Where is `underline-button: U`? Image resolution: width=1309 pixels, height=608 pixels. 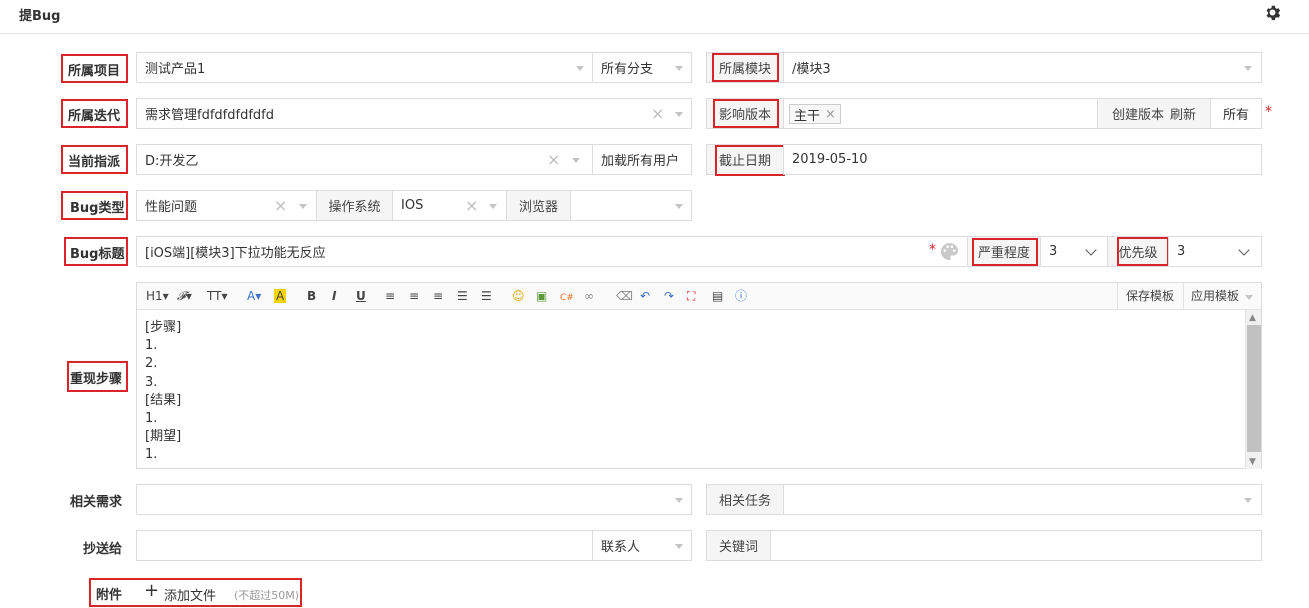 underline-button: U is located at coordinates (361, 296).